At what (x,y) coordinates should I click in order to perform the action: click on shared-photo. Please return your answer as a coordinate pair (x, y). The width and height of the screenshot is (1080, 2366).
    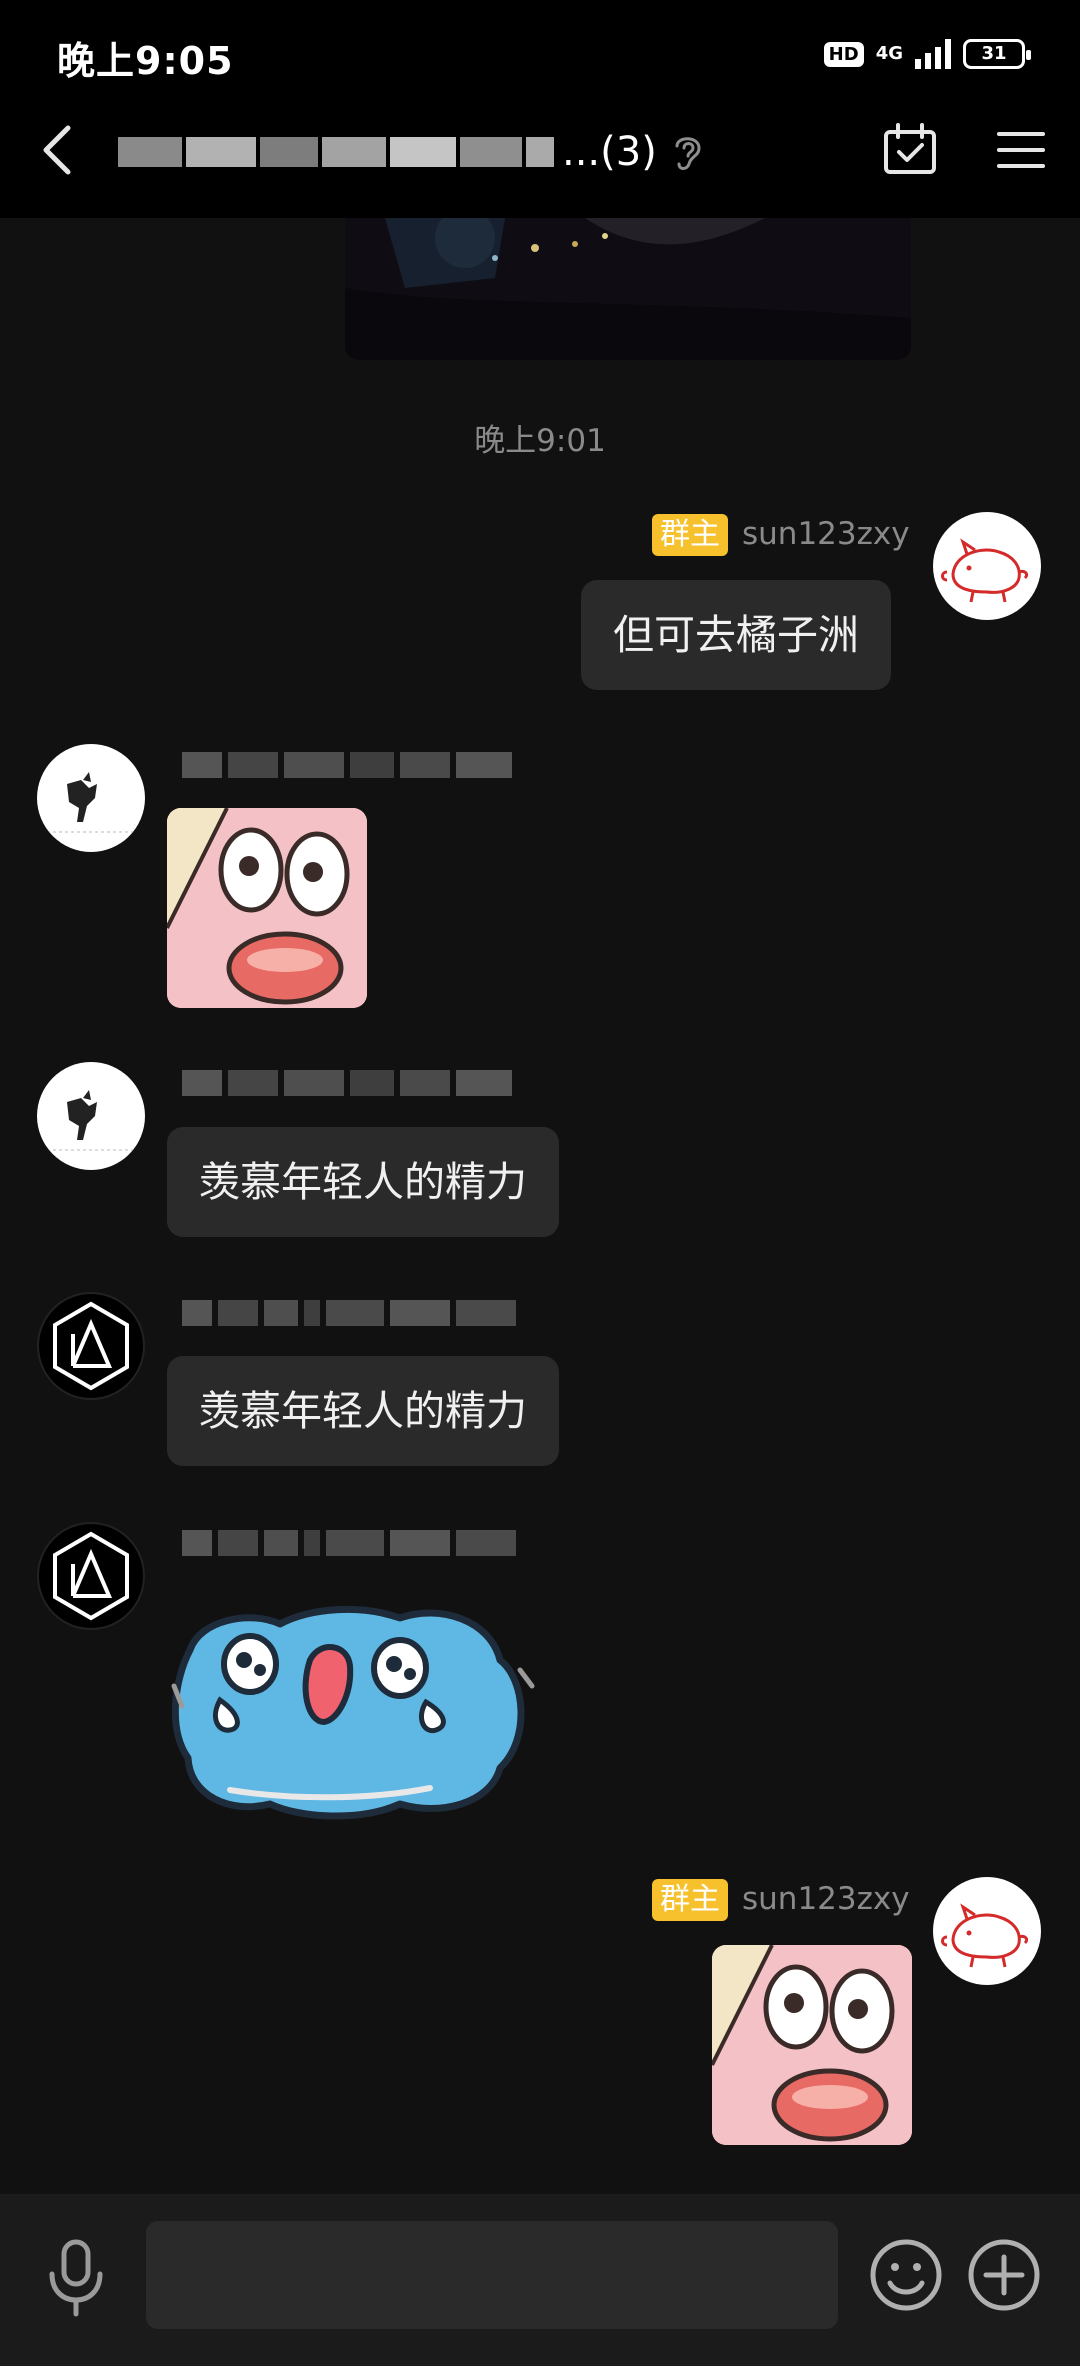
    Looking at the image, I should click on (628, 289).